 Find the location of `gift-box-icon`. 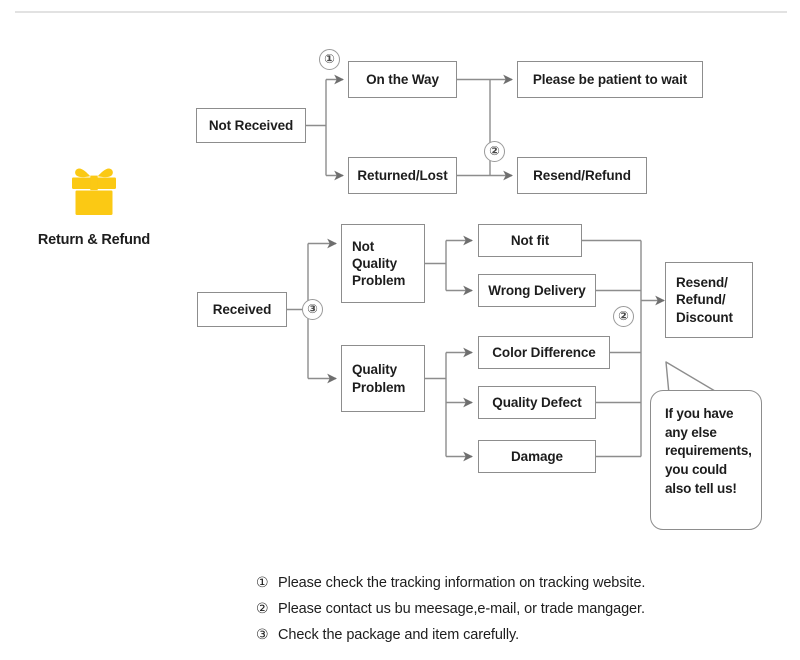

gift-box-icon is located at coordinates (94, 191).